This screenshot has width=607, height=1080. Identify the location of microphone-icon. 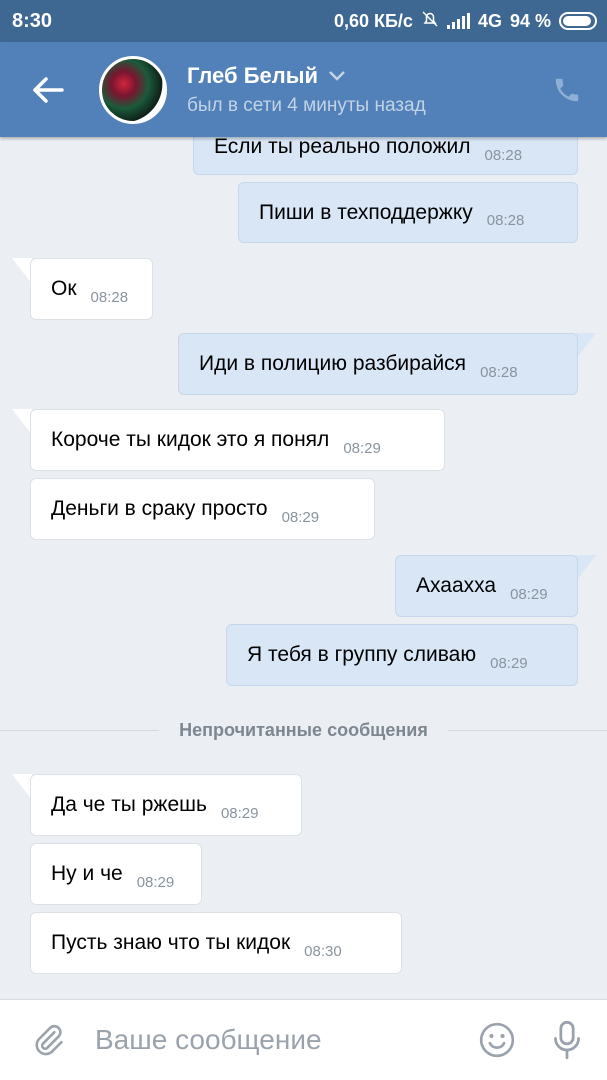
(567, 1040).